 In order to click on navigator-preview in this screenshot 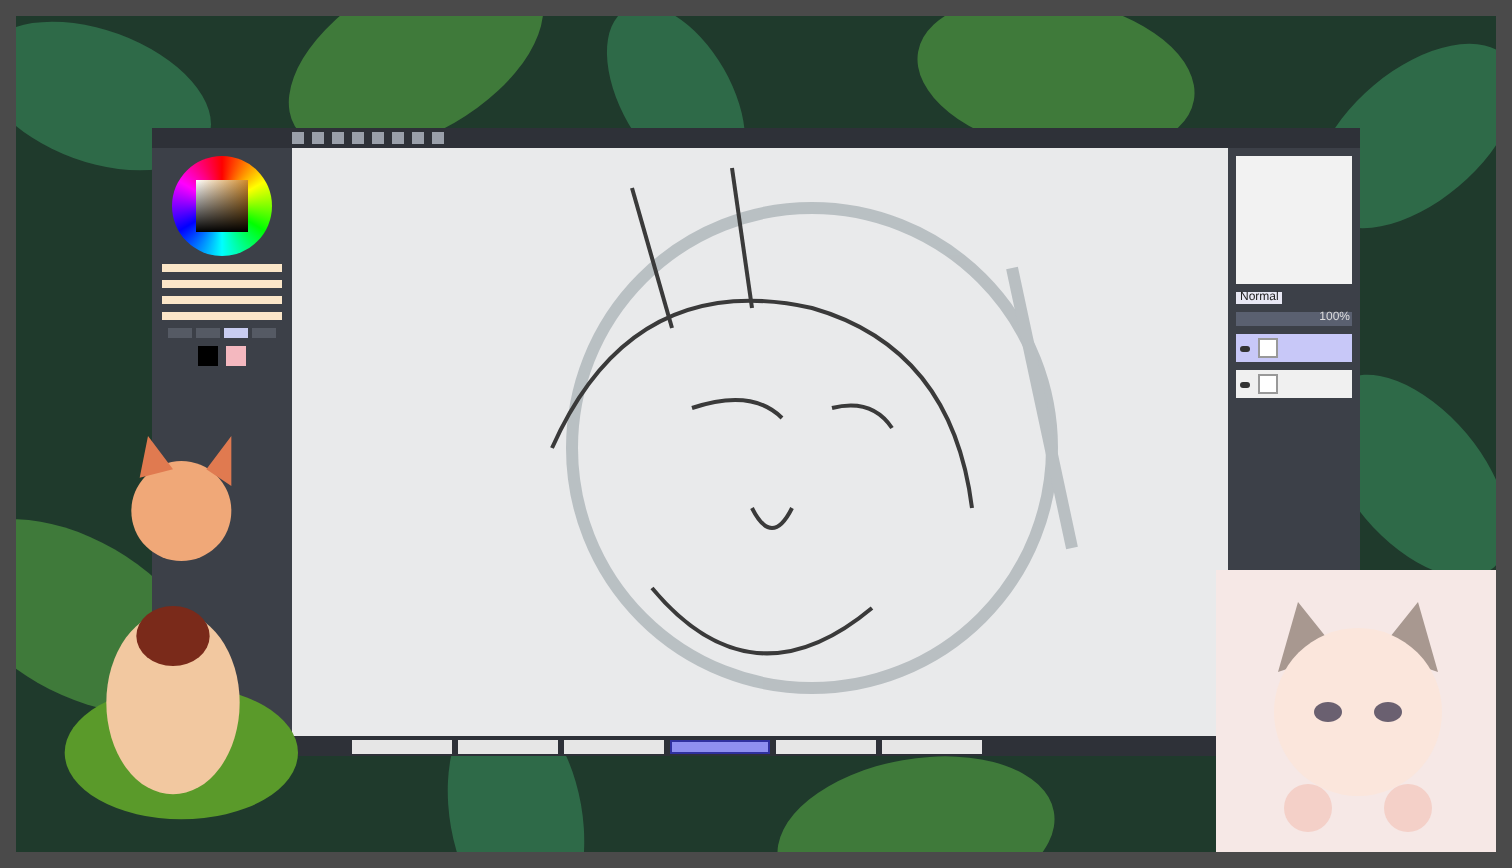, I will do `click(1294, 220)`.